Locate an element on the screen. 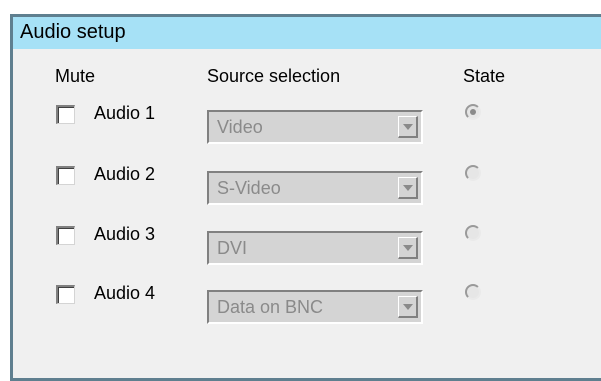 This screenshot has width=601, height=381. audio-label-4: Audio 4 is located at coordinates (125, 293).